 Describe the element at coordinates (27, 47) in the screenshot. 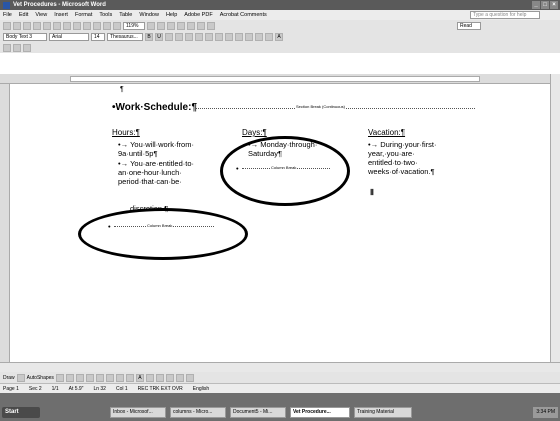

I see `pdf-review-icon` at that location.